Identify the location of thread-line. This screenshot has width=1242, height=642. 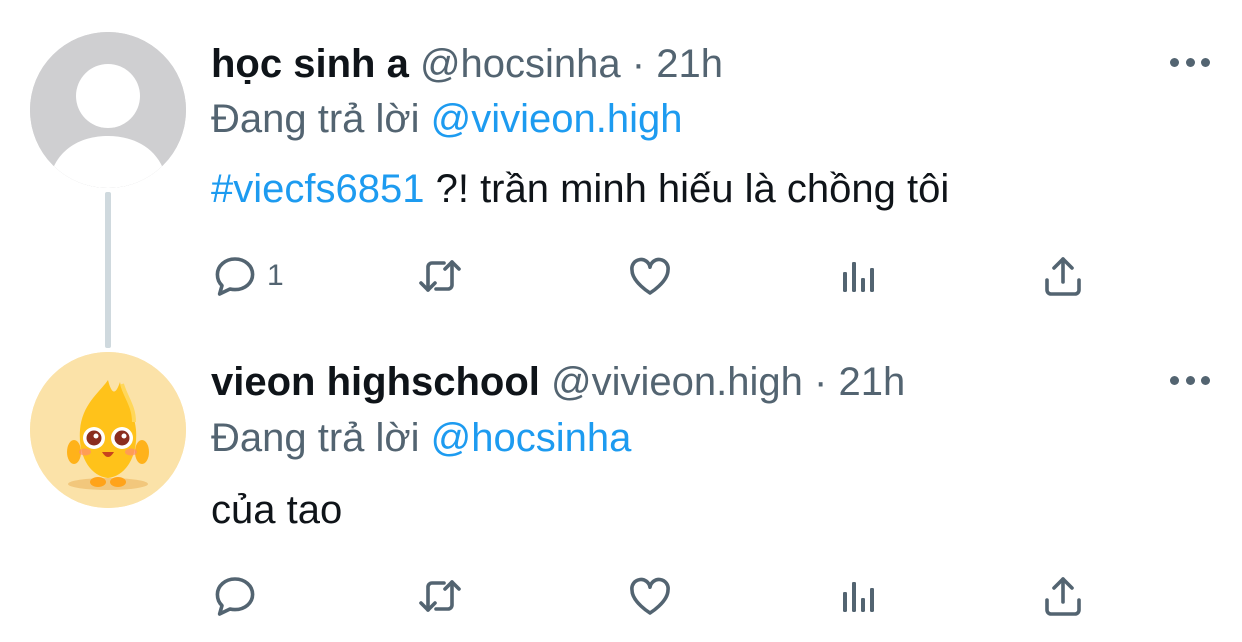
(108, 270).